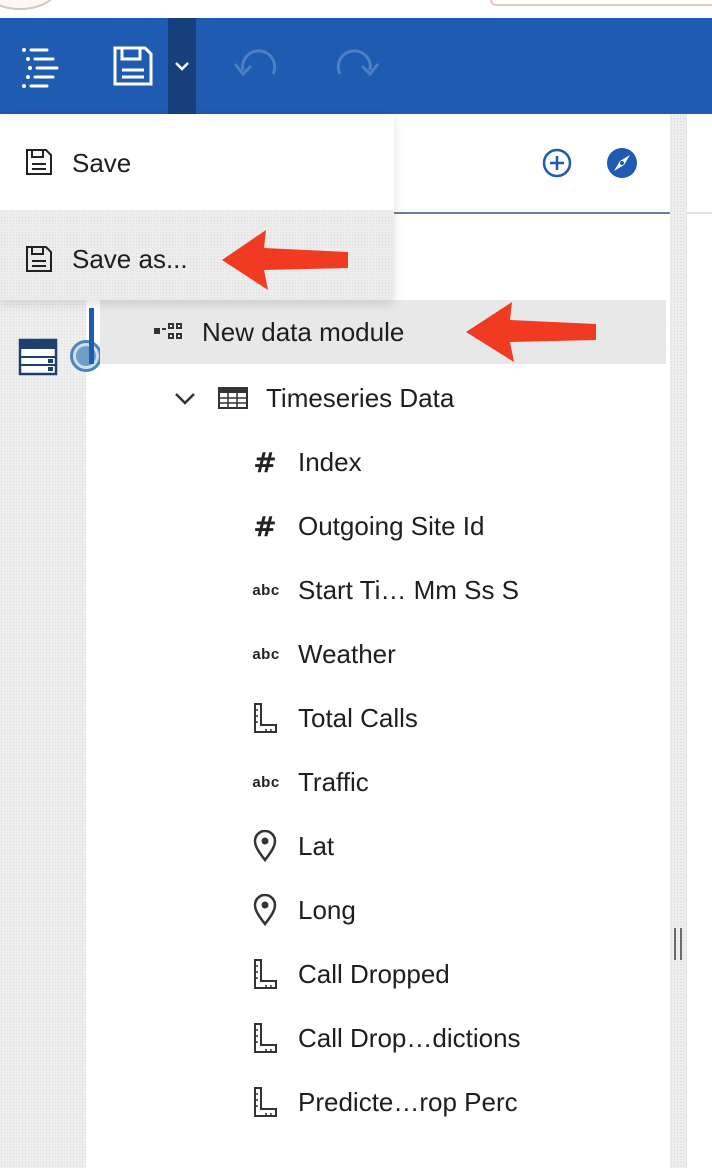 This screenshot has height=1168, width=712. Describe the element at coordinates (383, 782) in the screenshot. I see `tree-item-column: abc Traffic` at that location.